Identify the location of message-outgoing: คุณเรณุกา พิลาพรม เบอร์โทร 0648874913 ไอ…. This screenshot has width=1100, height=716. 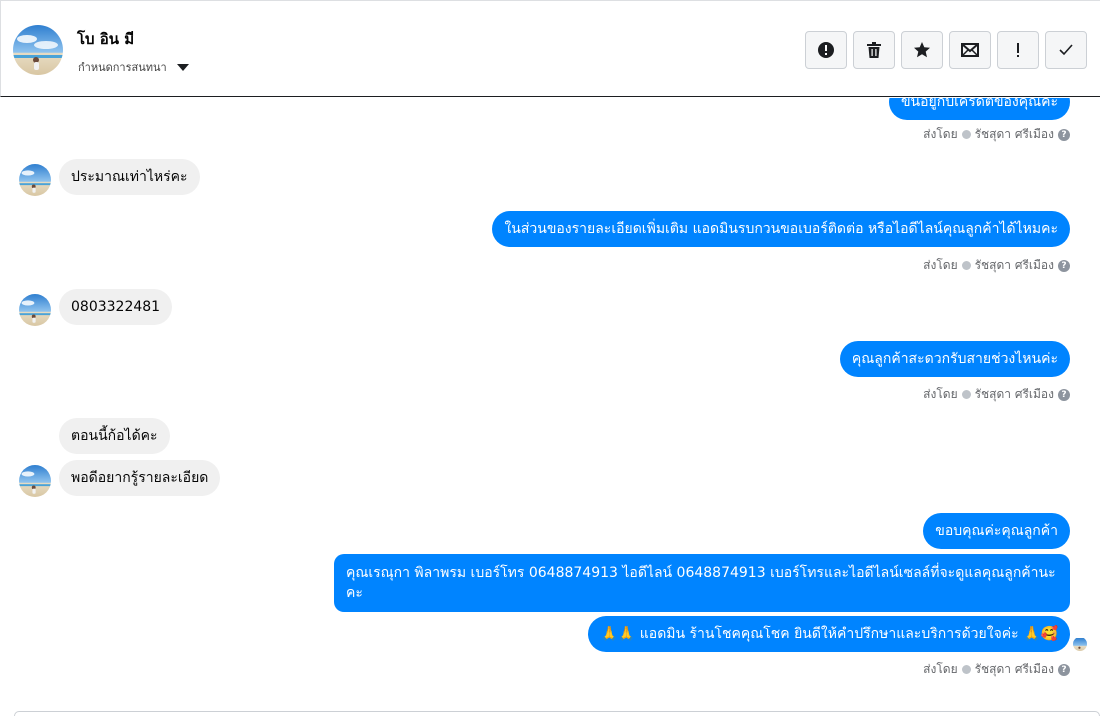
(702, 583).